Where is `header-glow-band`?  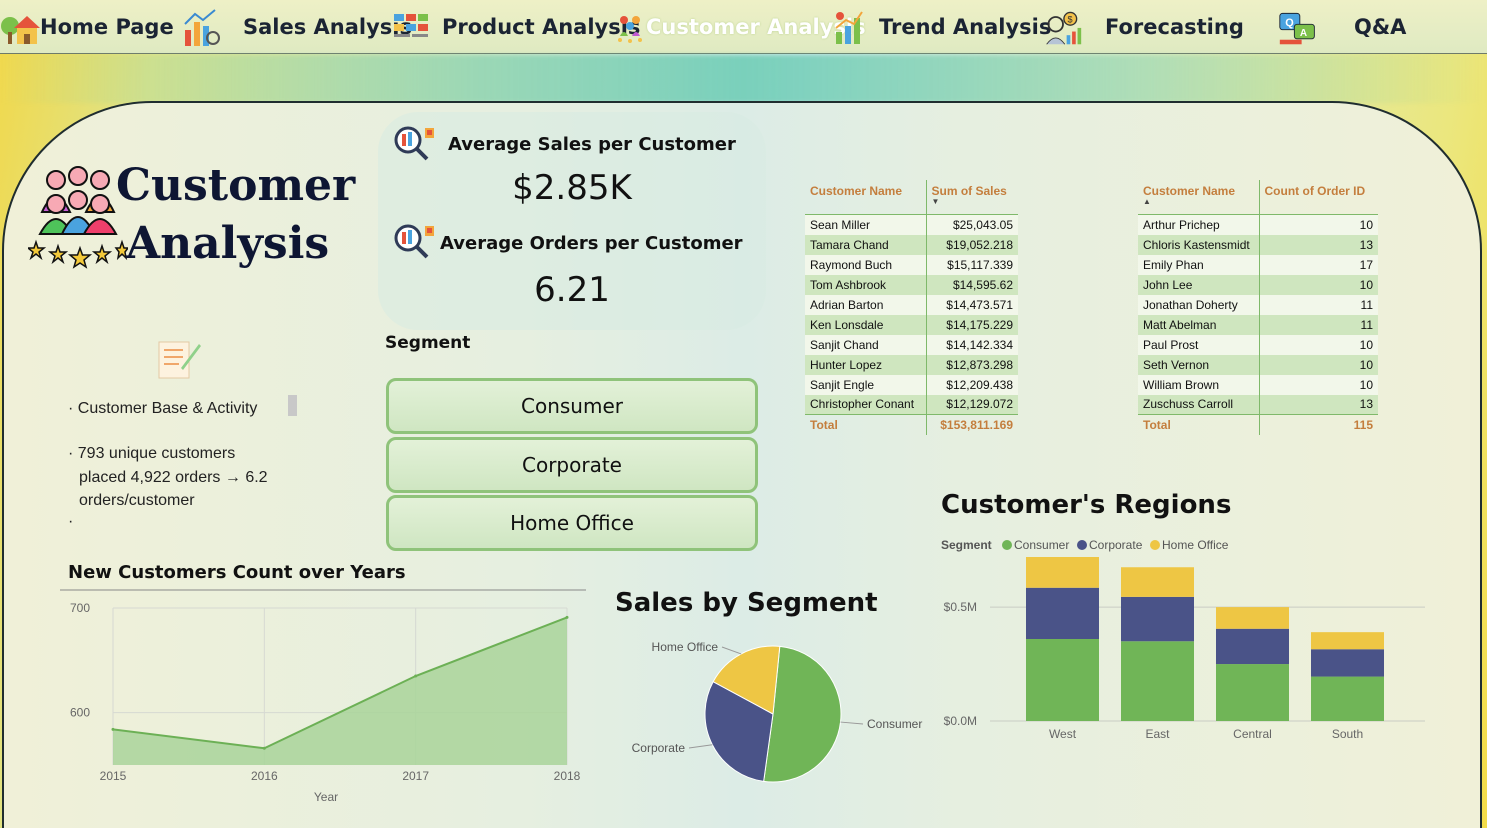 header-glow-band is located at coordinates (743, 79).